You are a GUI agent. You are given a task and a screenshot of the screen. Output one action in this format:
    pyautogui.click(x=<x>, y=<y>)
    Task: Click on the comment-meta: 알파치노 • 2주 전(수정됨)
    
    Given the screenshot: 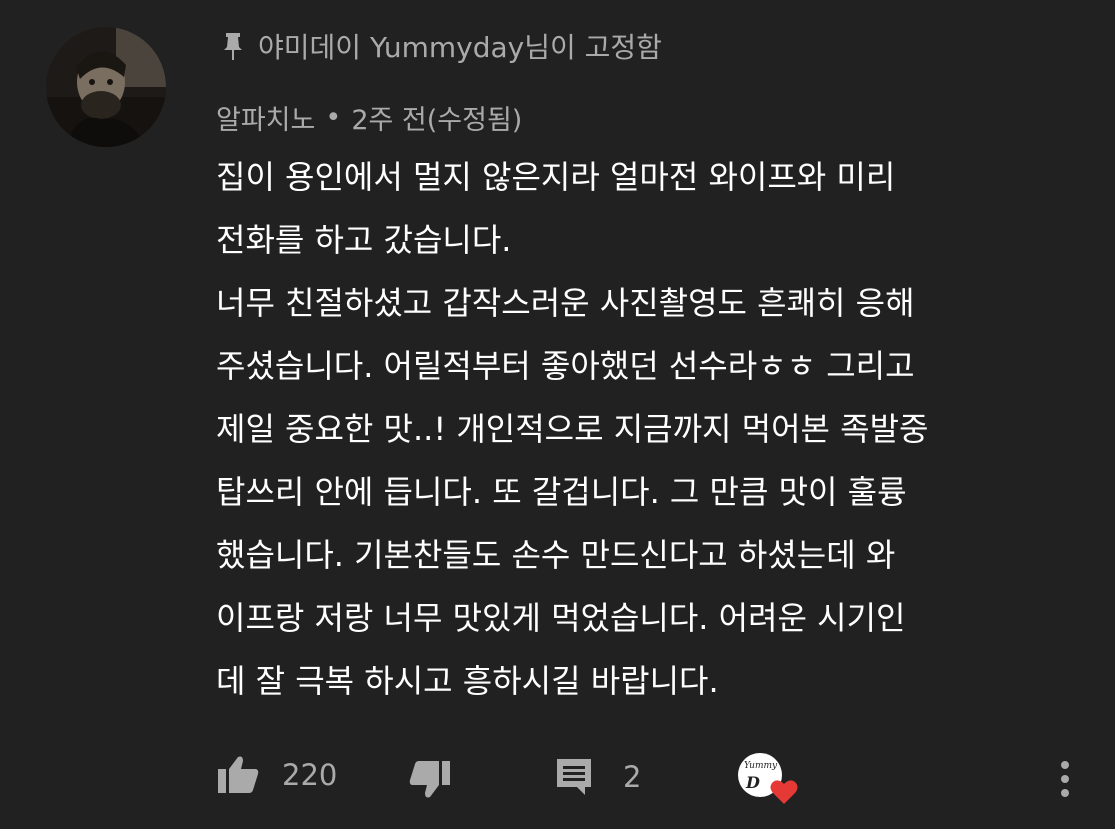 What is the action you would take?
    pyautogui.click(x=369, y=117)
    